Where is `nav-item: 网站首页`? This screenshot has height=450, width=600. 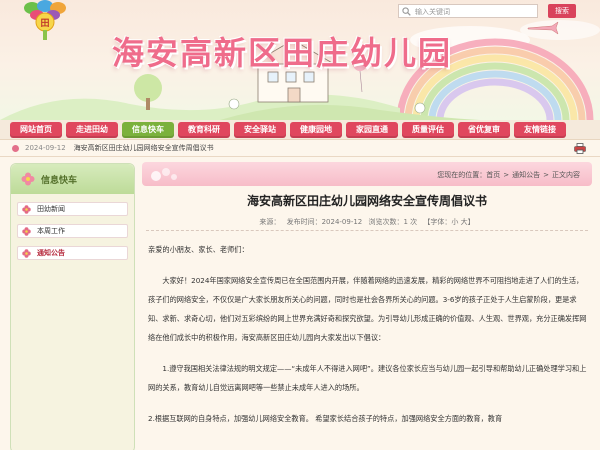
nav-item: 网站首页 is located at coordinates (36, 129).